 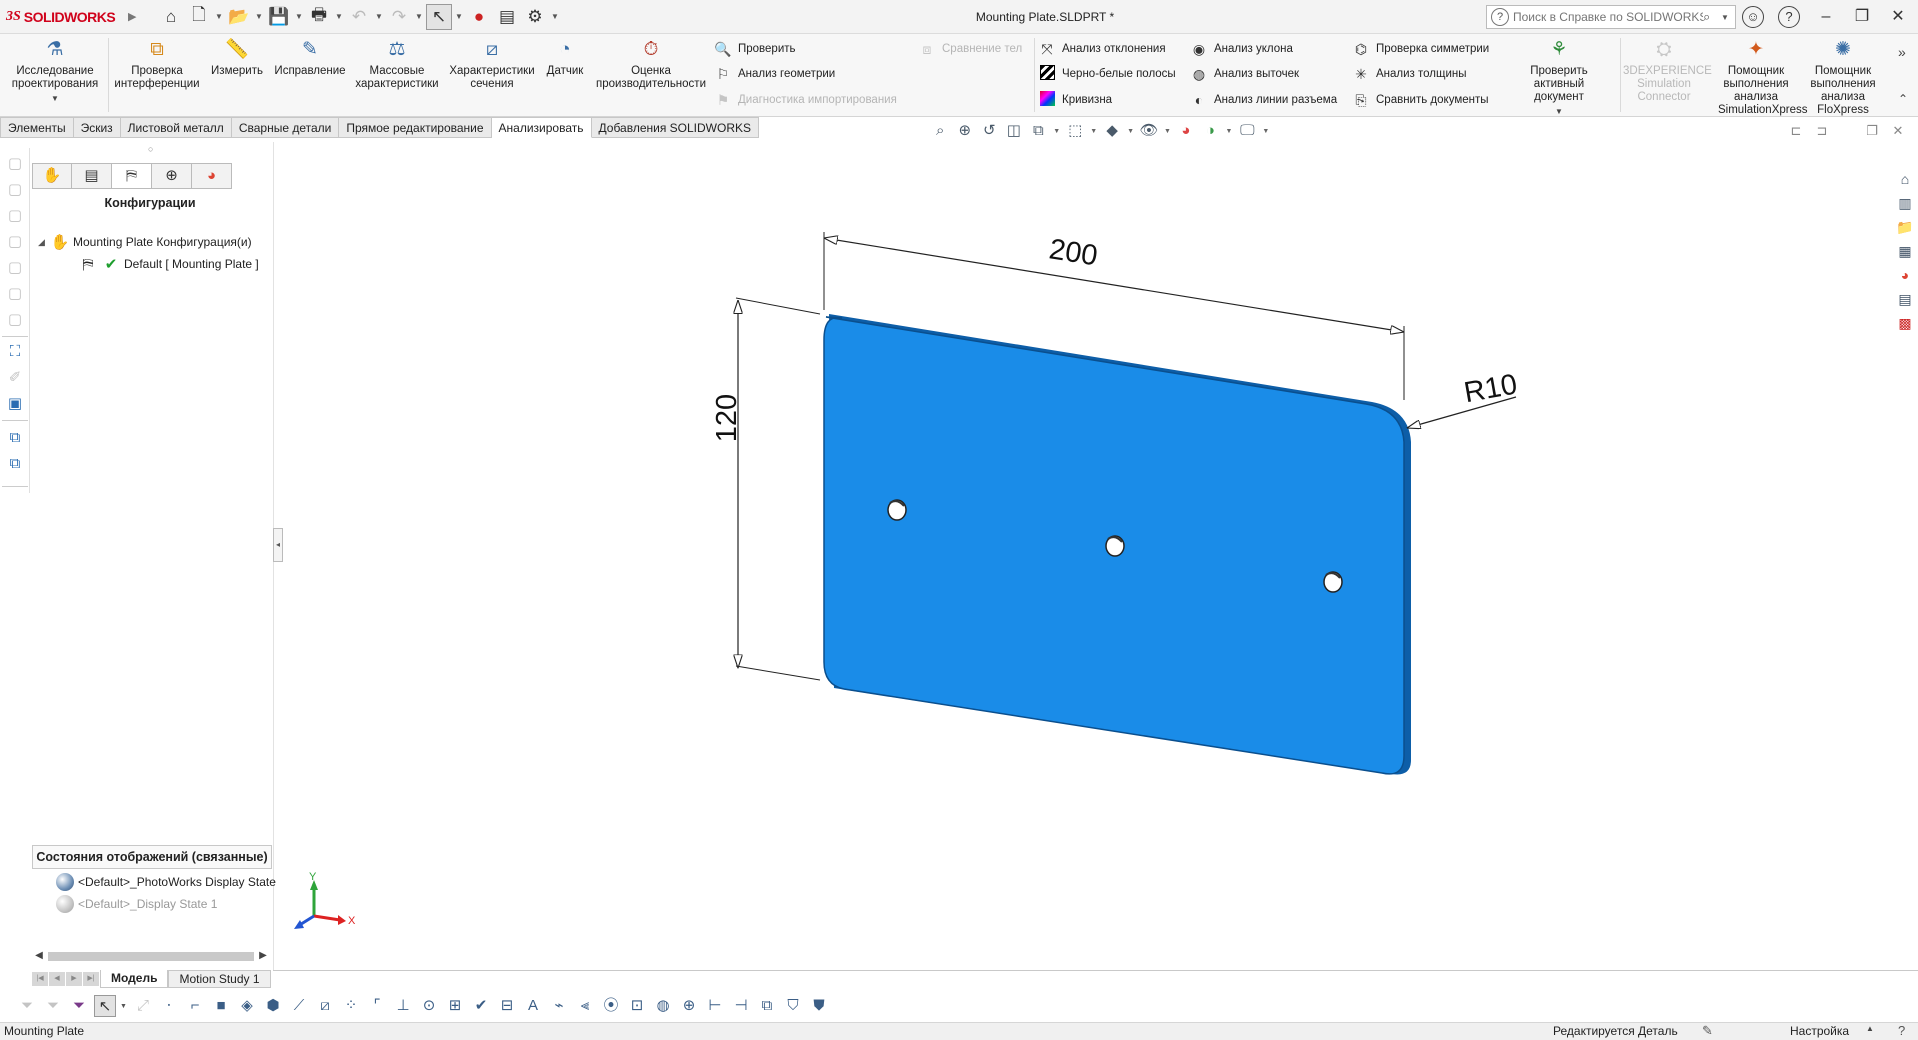 What do you see at coordinates (1057, 131) in the screenshot?
I see `view-dropdown-icon: ▼` at bounding box center [1057, 131].